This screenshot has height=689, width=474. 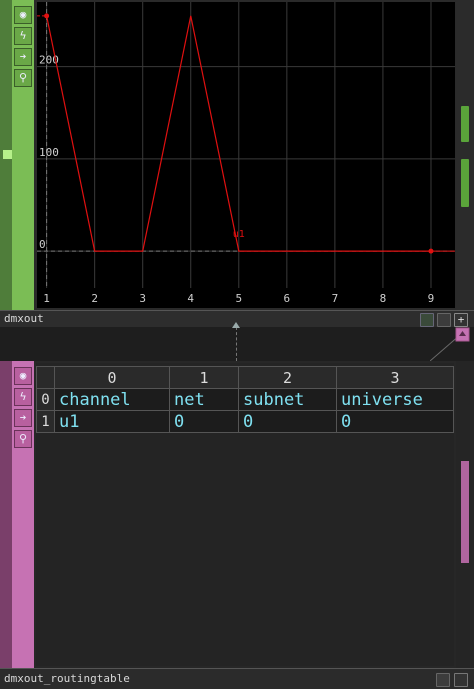 I want to click on dat-scroll-thumb-upper, so click(x=465, y=491).